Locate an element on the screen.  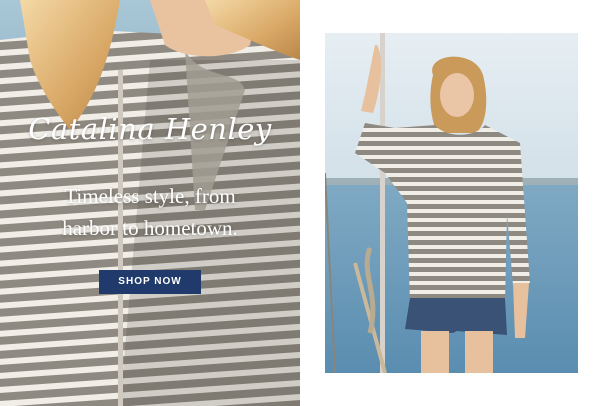
hero-subtitle-line-1: Timeless style, from is located at coordinates (150, 196).